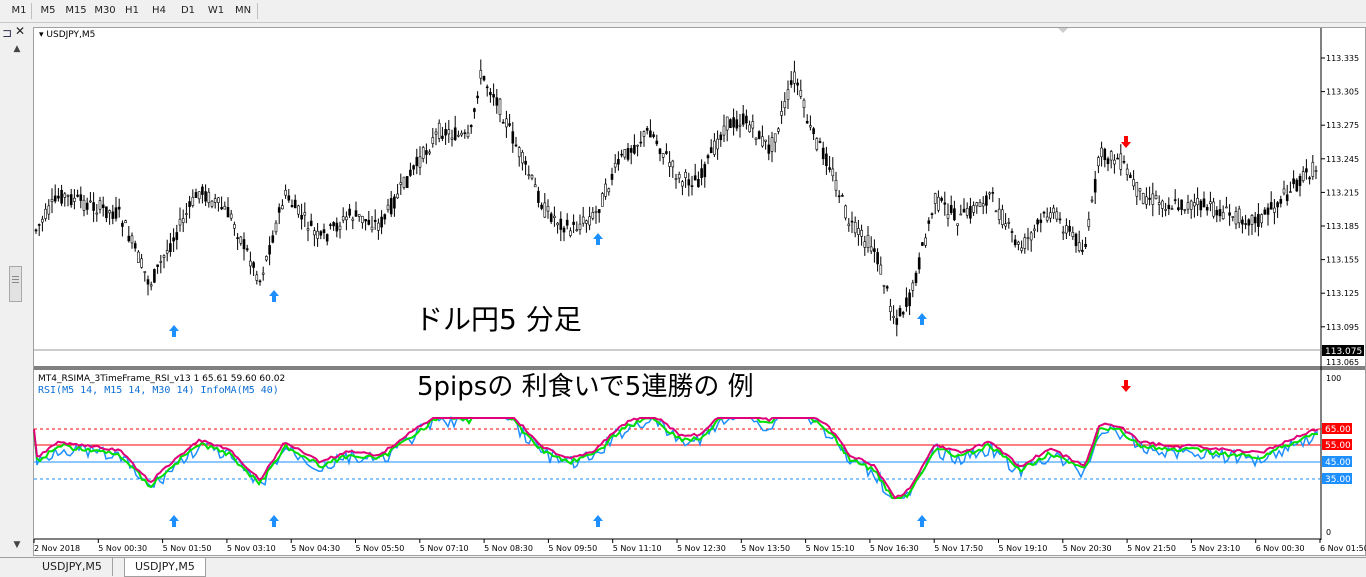 The height and width of the screenshot is (577, 1366). Describe the element at coordinates (1338, 463) in the screenshot. I see `level-45-label: 45.00` at that location.